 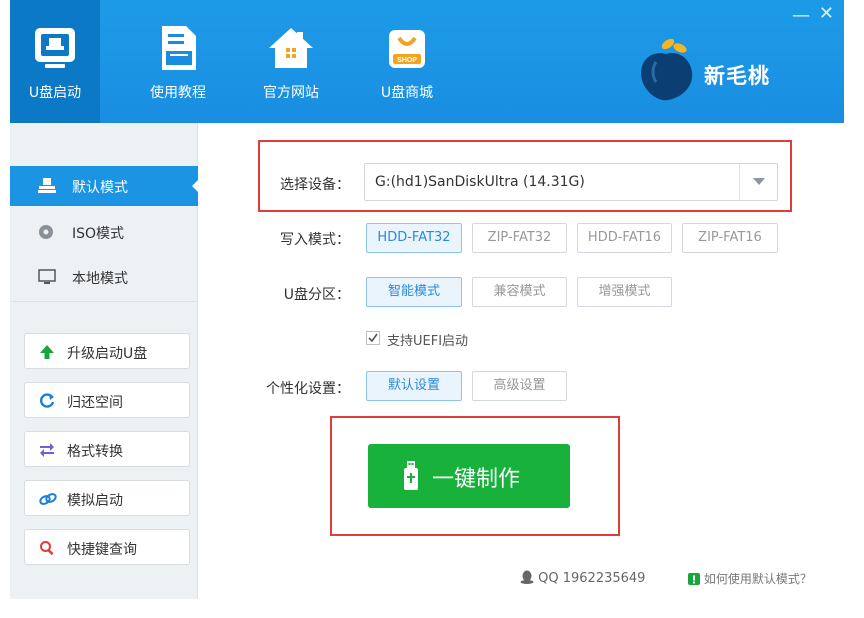 I want to click on upgrade-usb-button: 升级启动U盘, so click(x=107, y=351).